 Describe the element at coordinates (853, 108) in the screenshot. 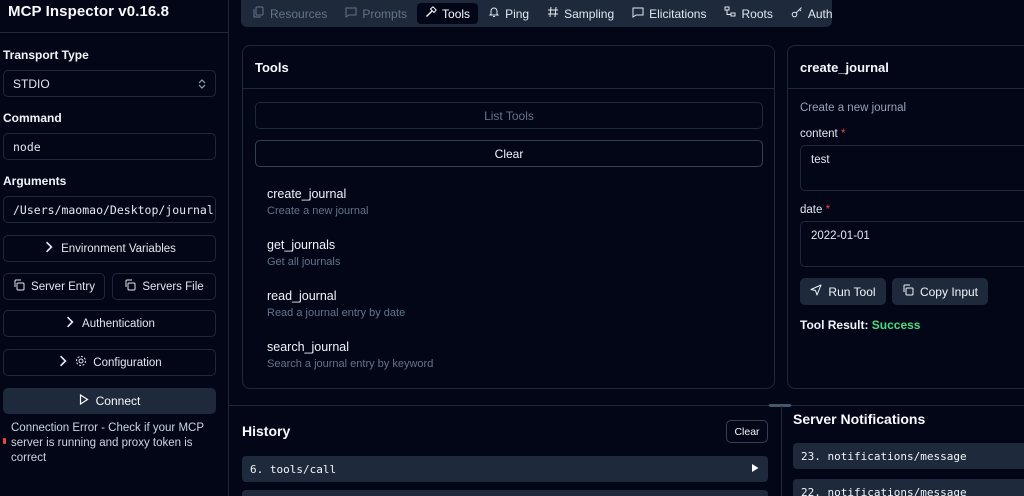

I see `tool-detail-description: Create a new journal` at that location.